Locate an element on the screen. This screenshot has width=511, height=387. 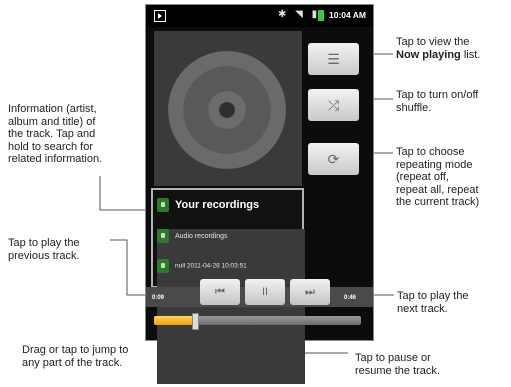
pause-icon: II is located at coordinates (265, 292).